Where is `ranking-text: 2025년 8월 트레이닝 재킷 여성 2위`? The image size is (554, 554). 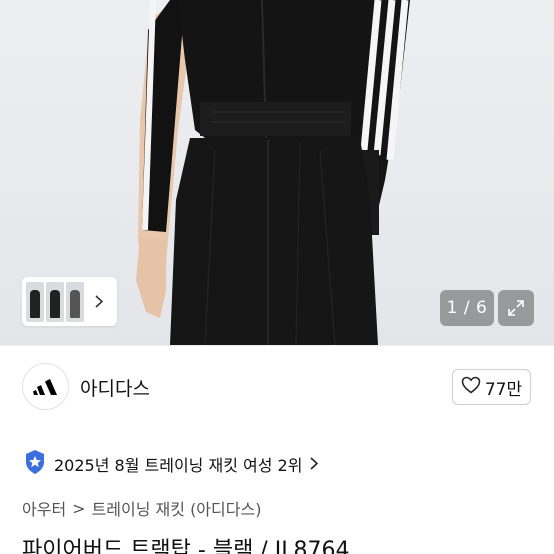 ranking-text: 2025년 8월 트레이닝 재킷 여성 2위 is located at coordinates (178, 465).